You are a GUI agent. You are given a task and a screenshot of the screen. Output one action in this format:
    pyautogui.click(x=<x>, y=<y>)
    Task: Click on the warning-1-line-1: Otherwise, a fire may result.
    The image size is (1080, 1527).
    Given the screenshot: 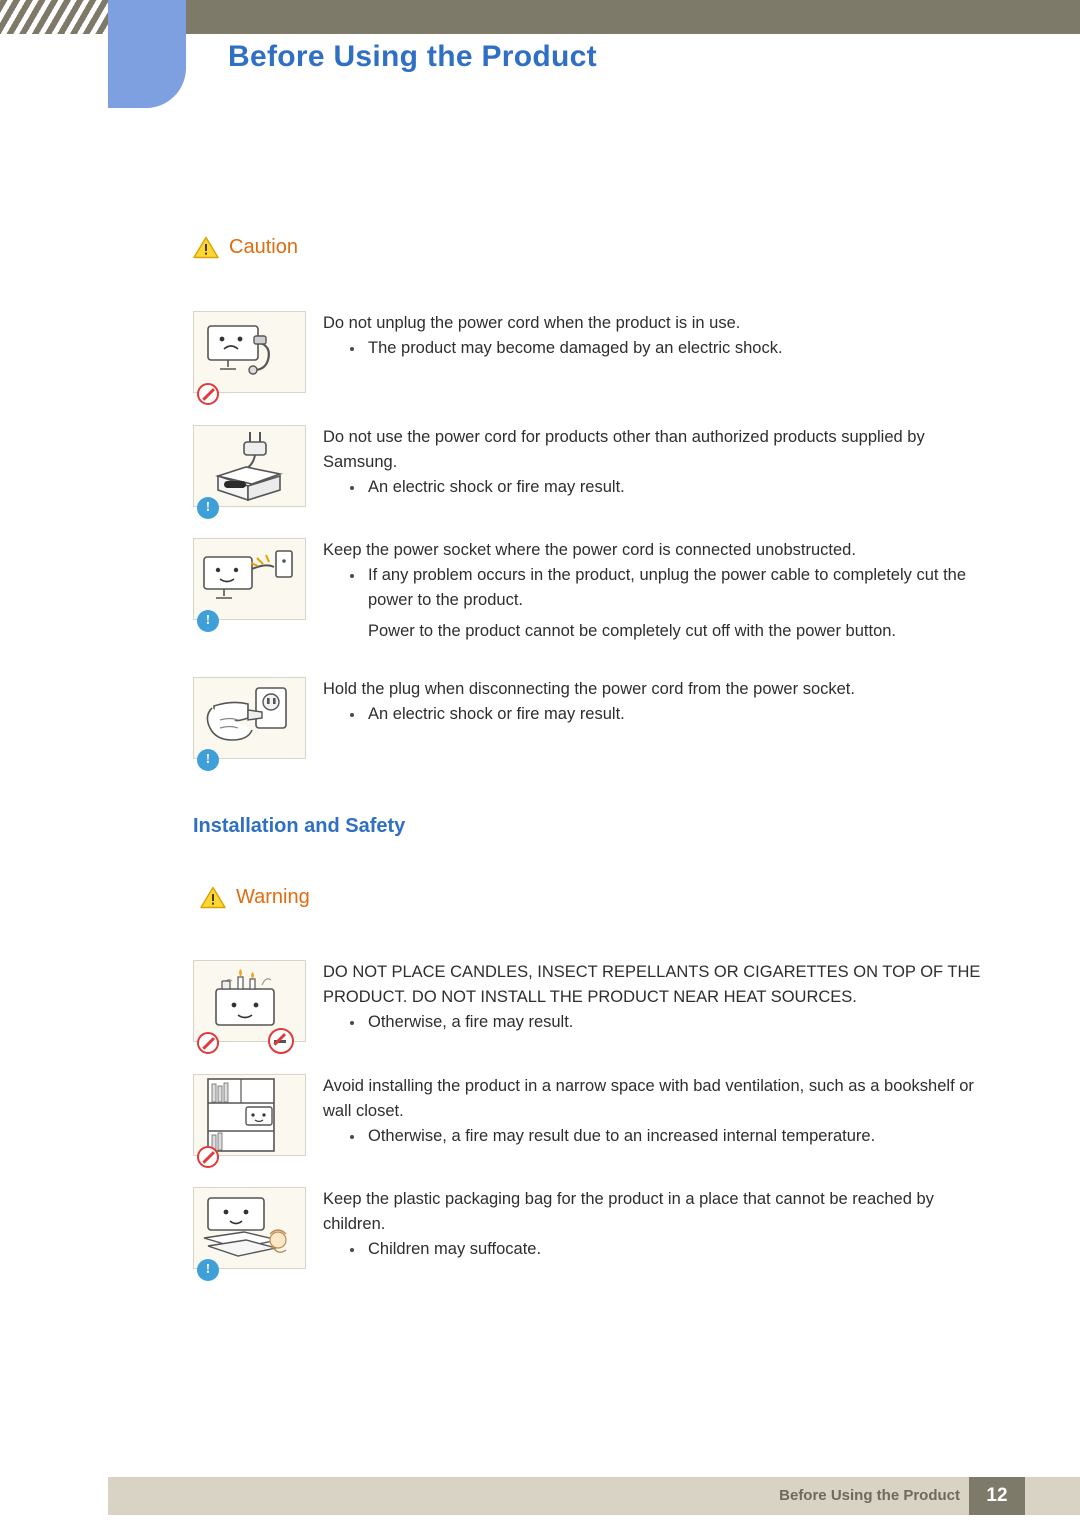 What is the action you would take?
    pyautogui.click(x=653, y=1022)
    